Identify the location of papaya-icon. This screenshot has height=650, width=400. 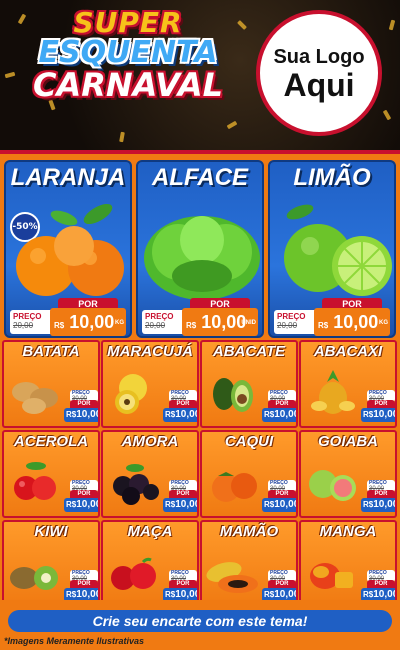
(232, 577).